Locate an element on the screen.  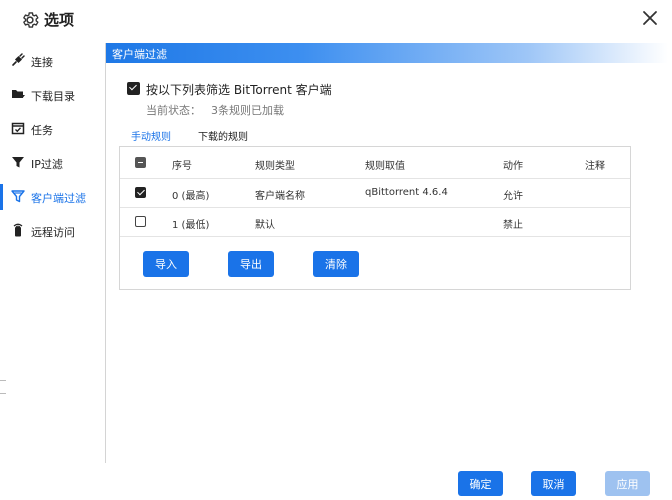
cell-index: 0 (最高) is located at coordinates (191, 196).